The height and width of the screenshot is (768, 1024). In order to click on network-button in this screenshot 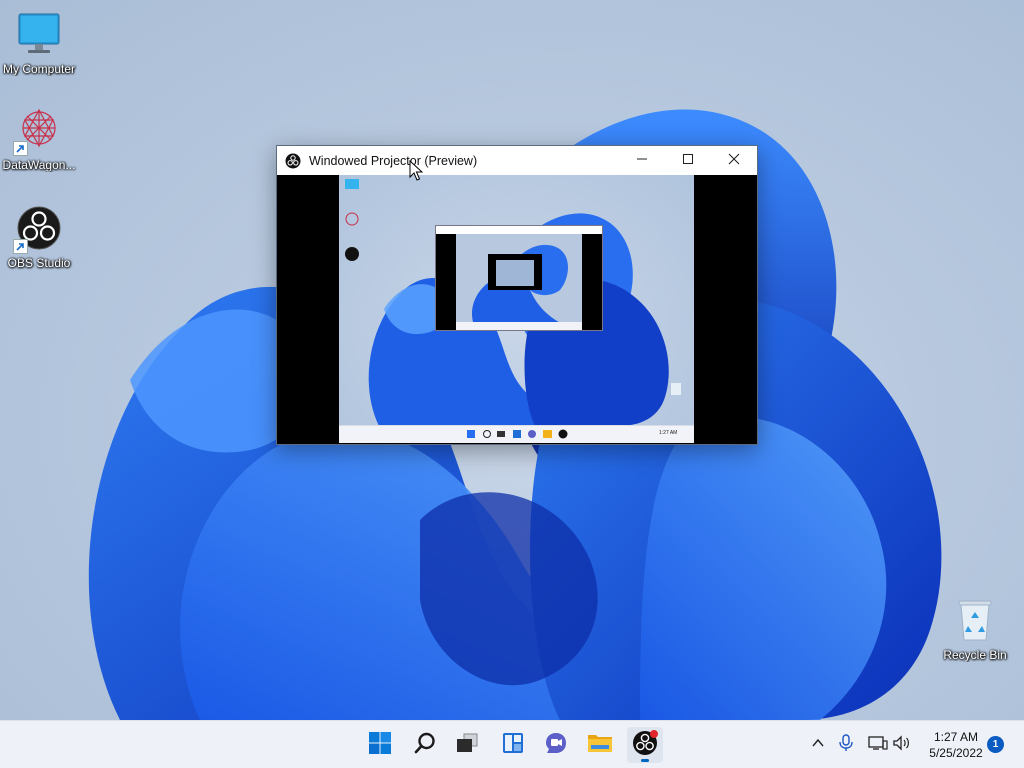, I will do `click(878, 745)`.